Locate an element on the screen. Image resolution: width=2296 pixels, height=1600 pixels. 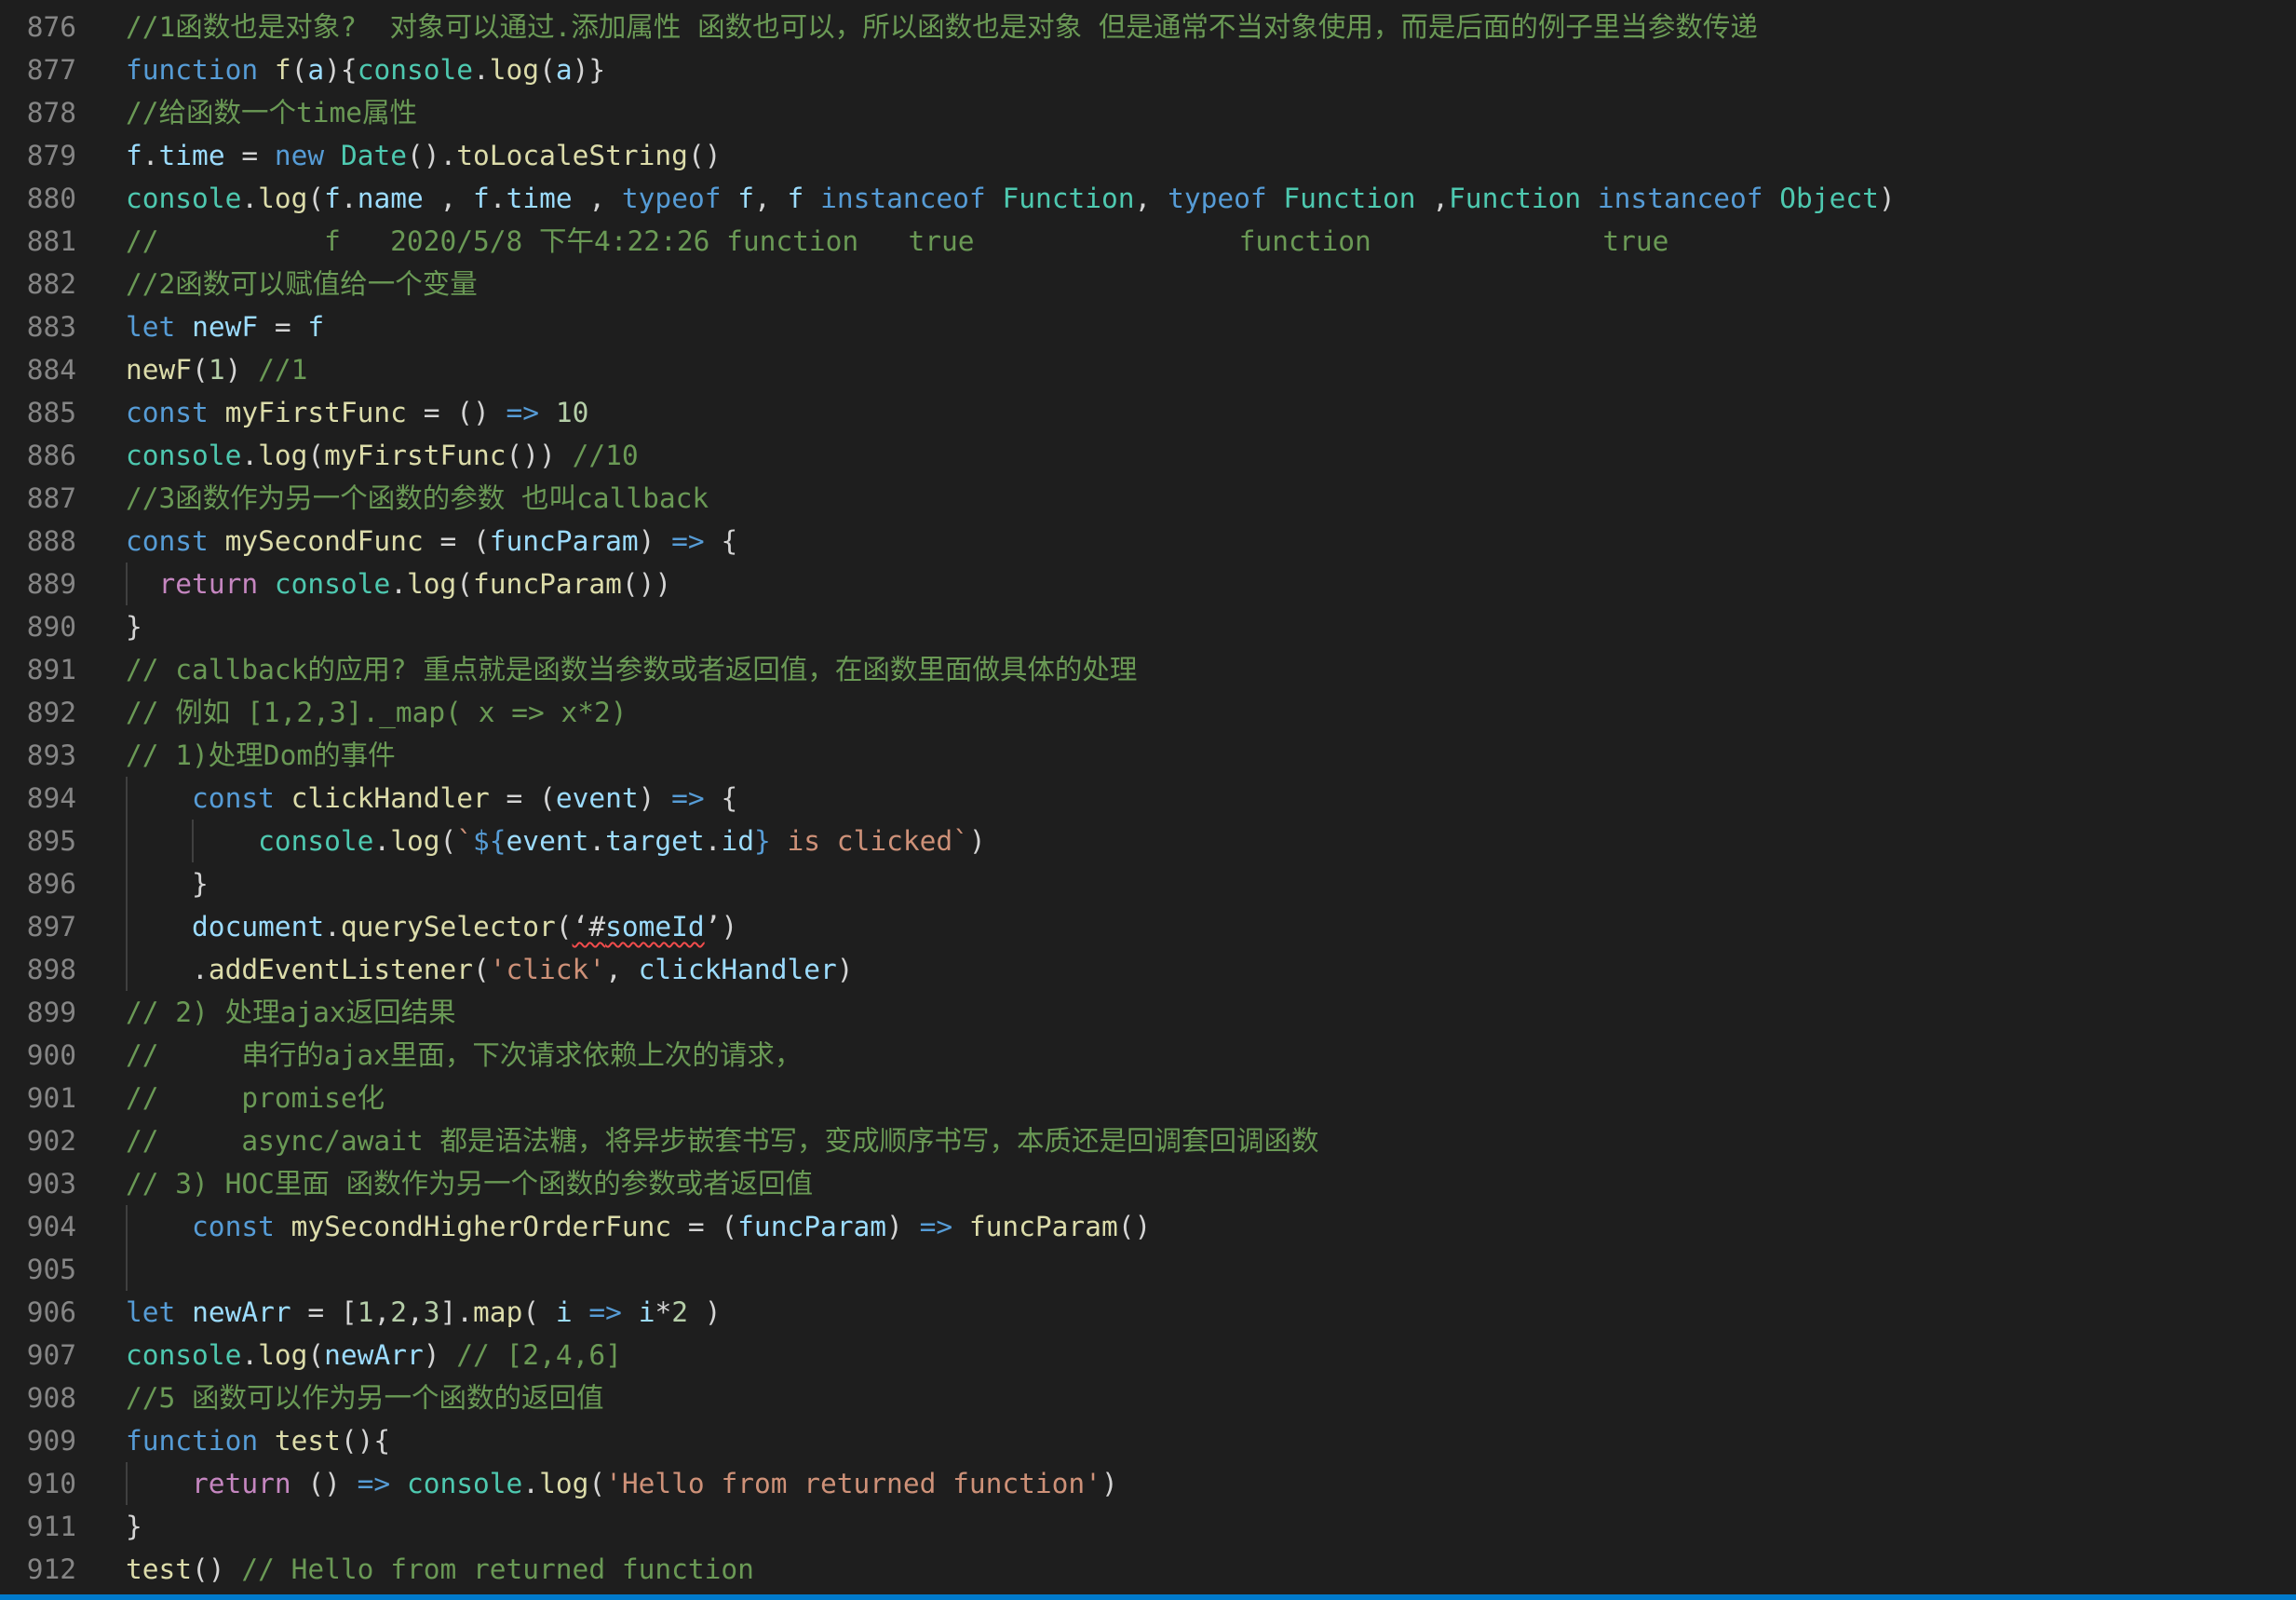
status-bar is located at coordinates (1148, 1597).